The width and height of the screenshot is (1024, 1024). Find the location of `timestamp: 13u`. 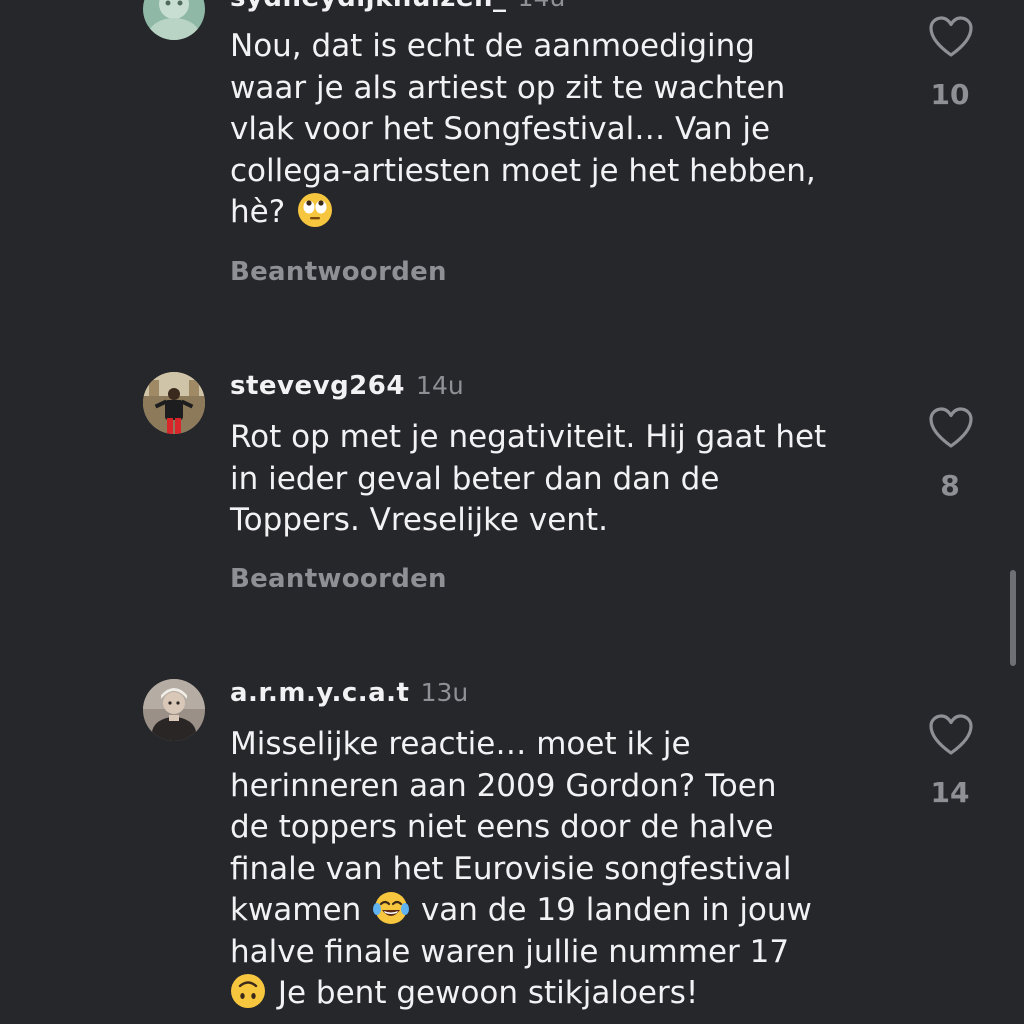

timestamp: 13u is located at coordinates (444, 692).